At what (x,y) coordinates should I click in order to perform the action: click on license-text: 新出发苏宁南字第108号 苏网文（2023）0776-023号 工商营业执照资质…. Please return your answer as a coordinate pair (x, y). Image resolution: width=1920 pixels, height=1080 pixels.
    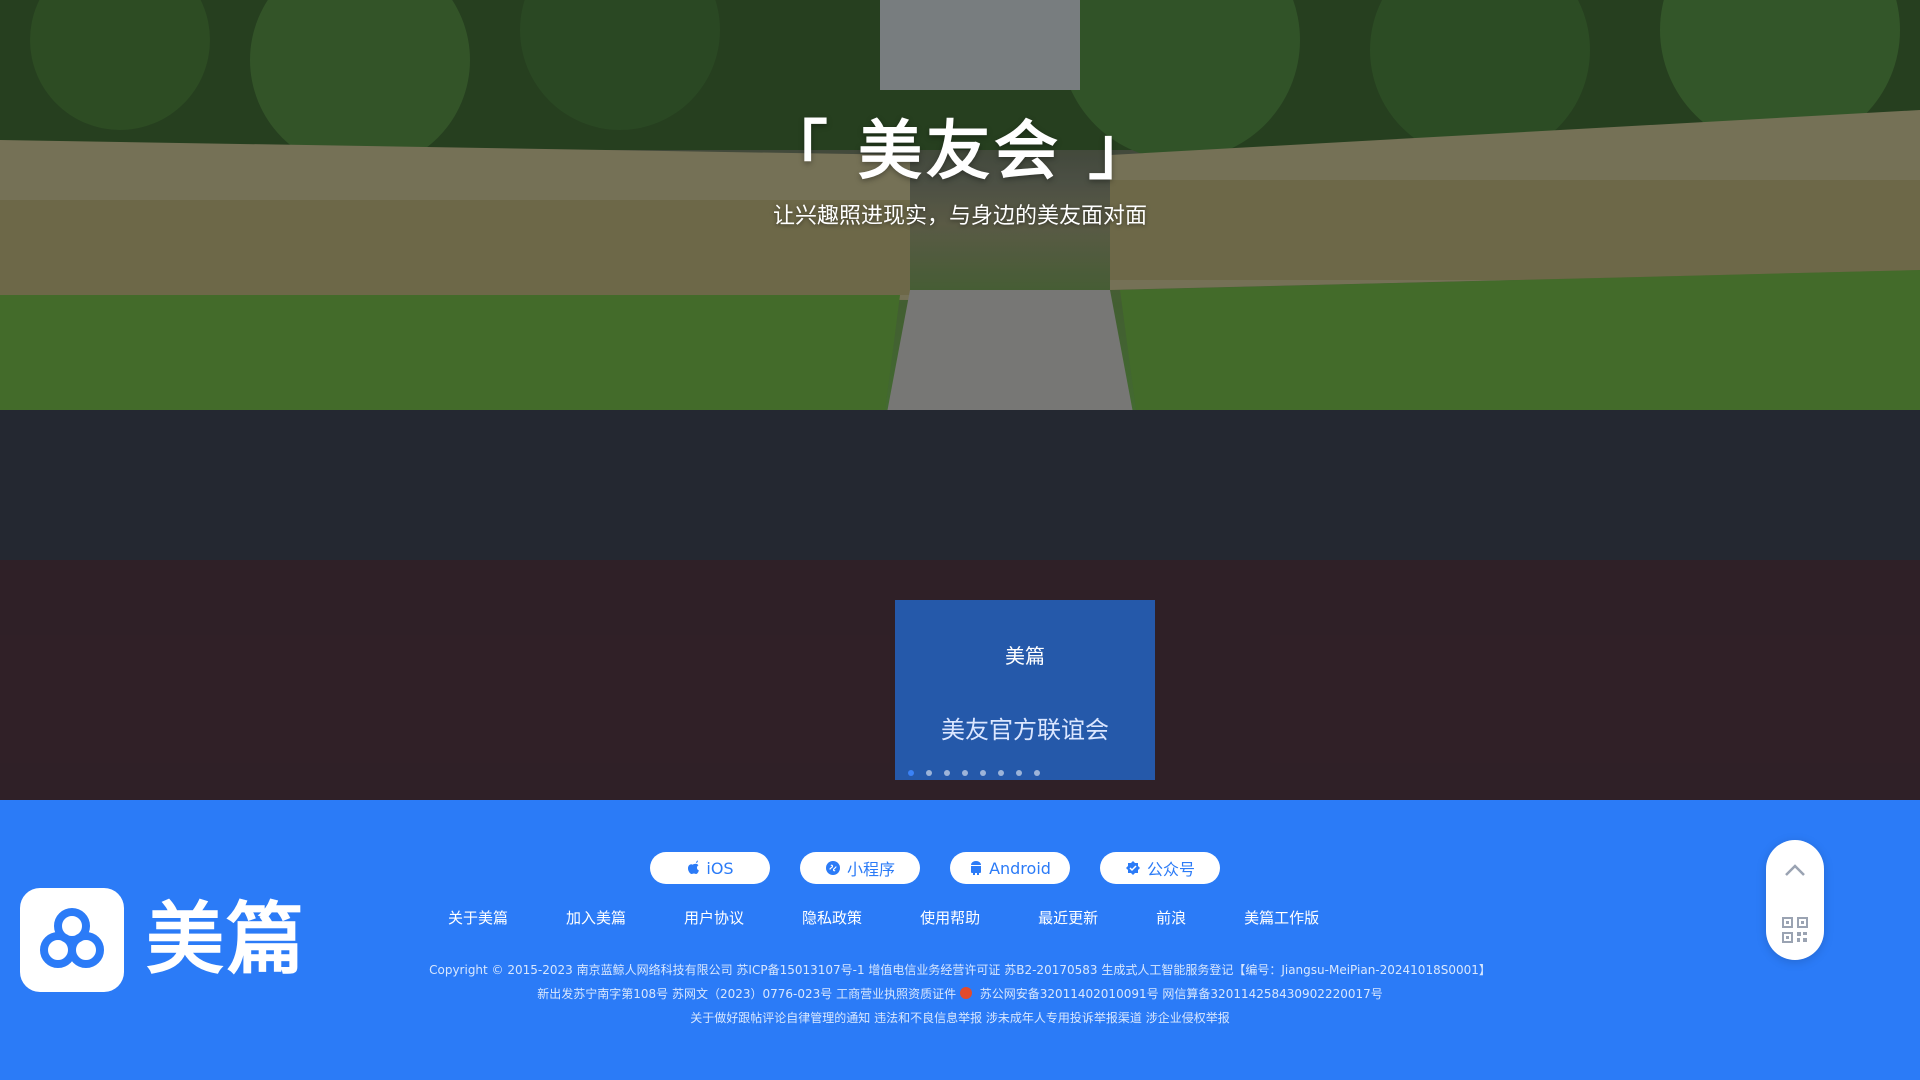
    Looking at the image, I should click on (748, 994).